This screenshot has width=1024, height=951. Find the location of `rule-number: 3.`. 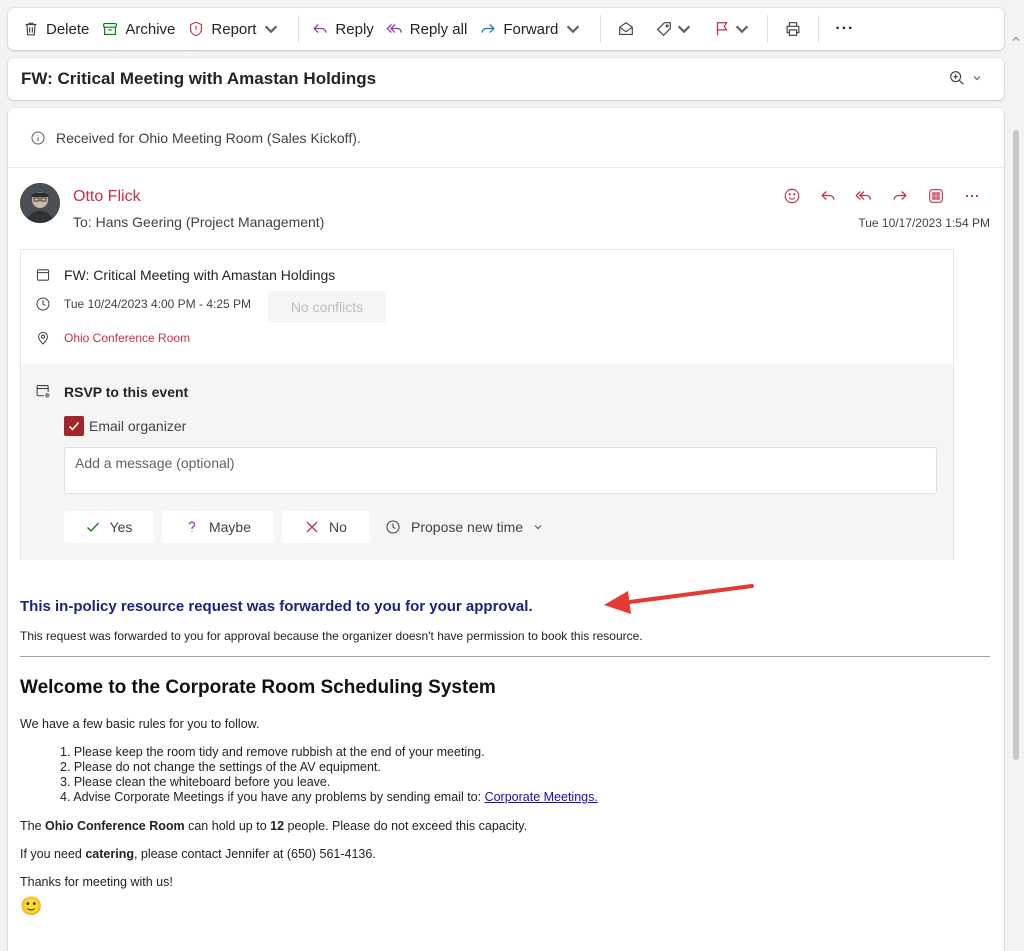

rule-number: 3. is located at coordinates (65, 782).